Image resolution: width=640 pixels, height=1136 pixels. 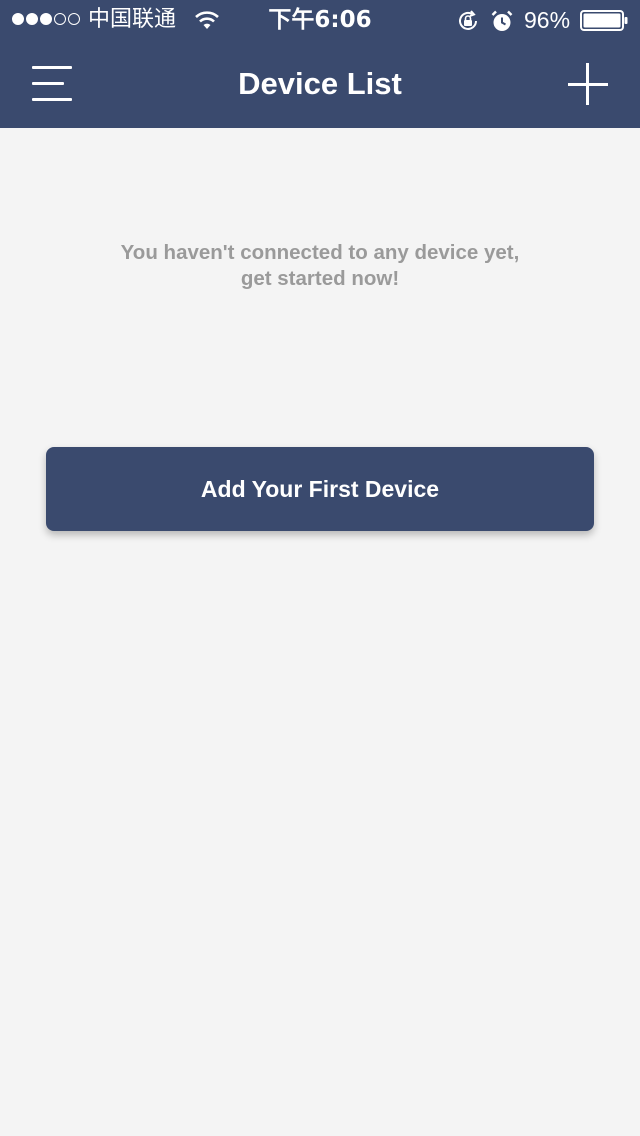 I want to click on alarm-icon, so click(x=502, y=20).